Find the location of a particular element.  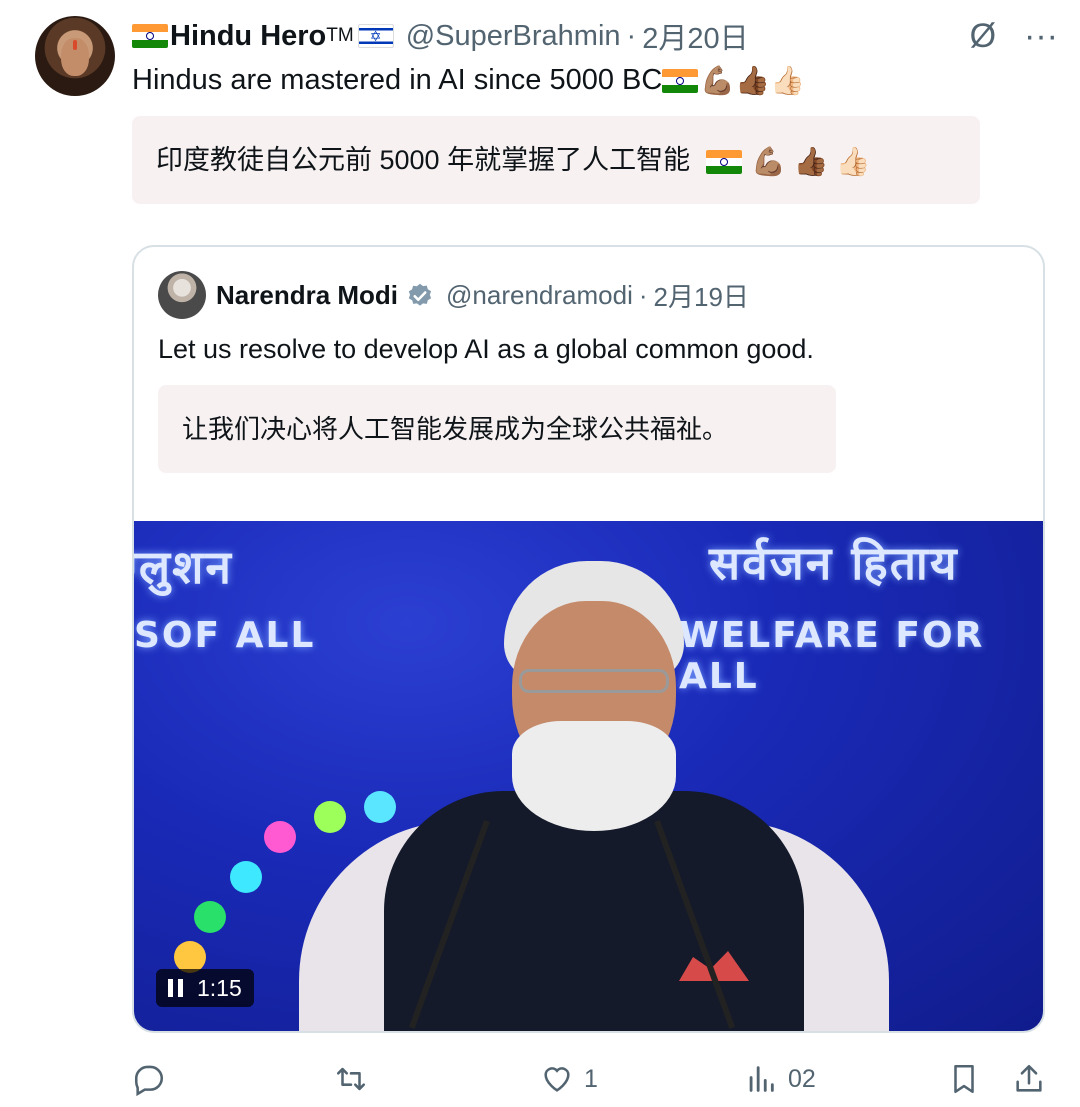

author-name: Hindu Hero is located at coordinates (248, 36).